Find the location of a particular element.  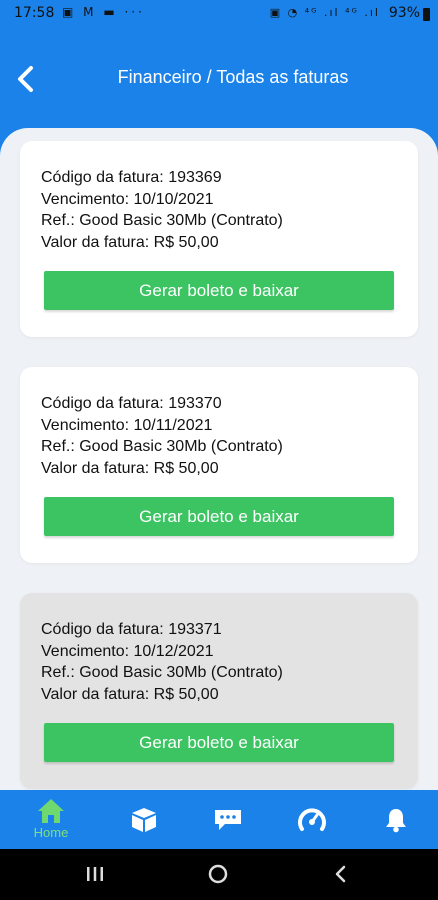

battery-icon is located at coordinates (426, 14).